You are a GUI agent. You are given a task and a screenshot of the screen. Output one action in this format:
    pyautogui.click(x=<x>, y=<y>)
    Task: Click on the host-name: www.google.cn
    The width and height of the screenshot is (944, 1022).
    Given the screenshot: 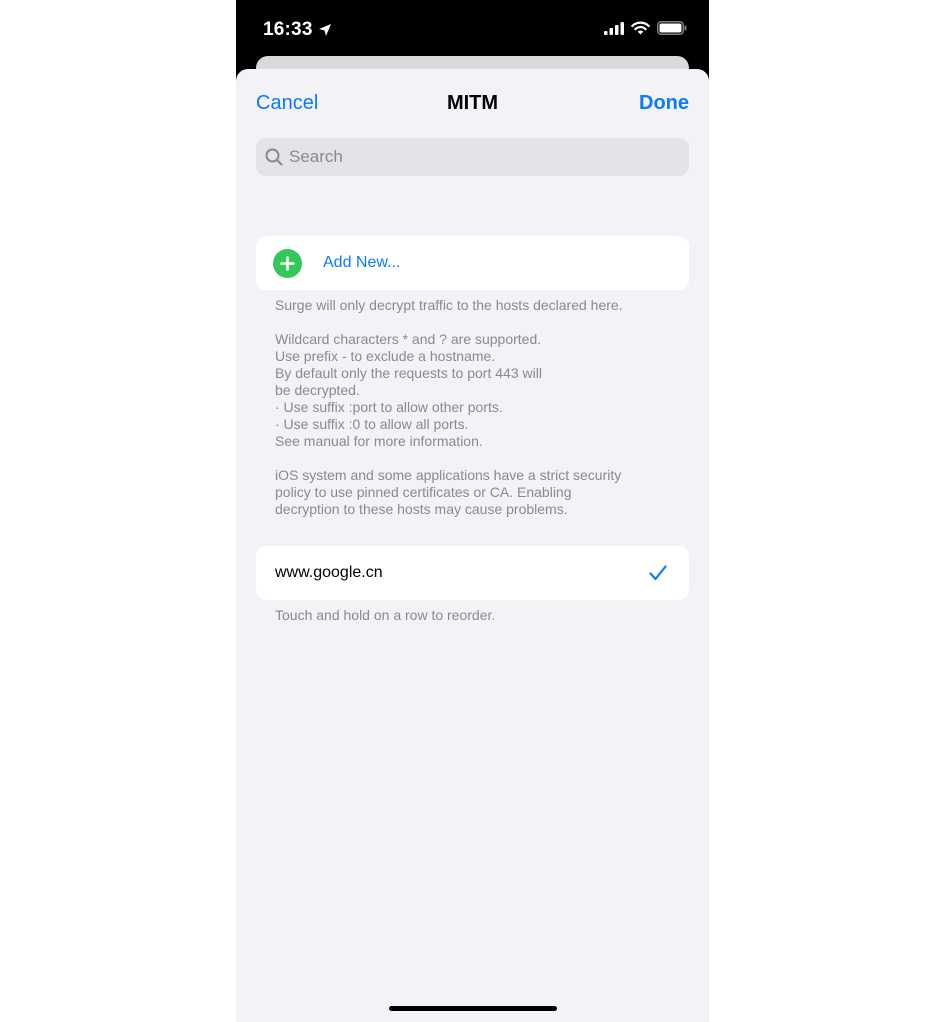 What is the action you would take?
    pyautogui.click(x=329, y=572)
    